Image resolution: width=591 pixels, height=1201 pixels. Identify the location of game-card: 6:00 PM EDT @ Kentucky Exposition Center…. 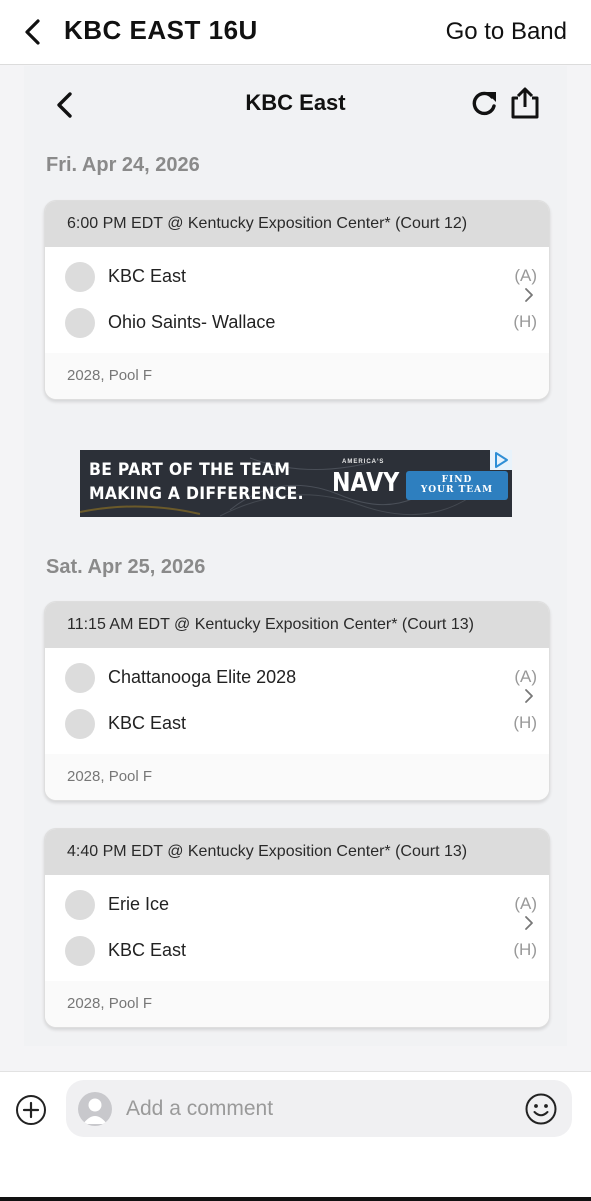
(297, 300).